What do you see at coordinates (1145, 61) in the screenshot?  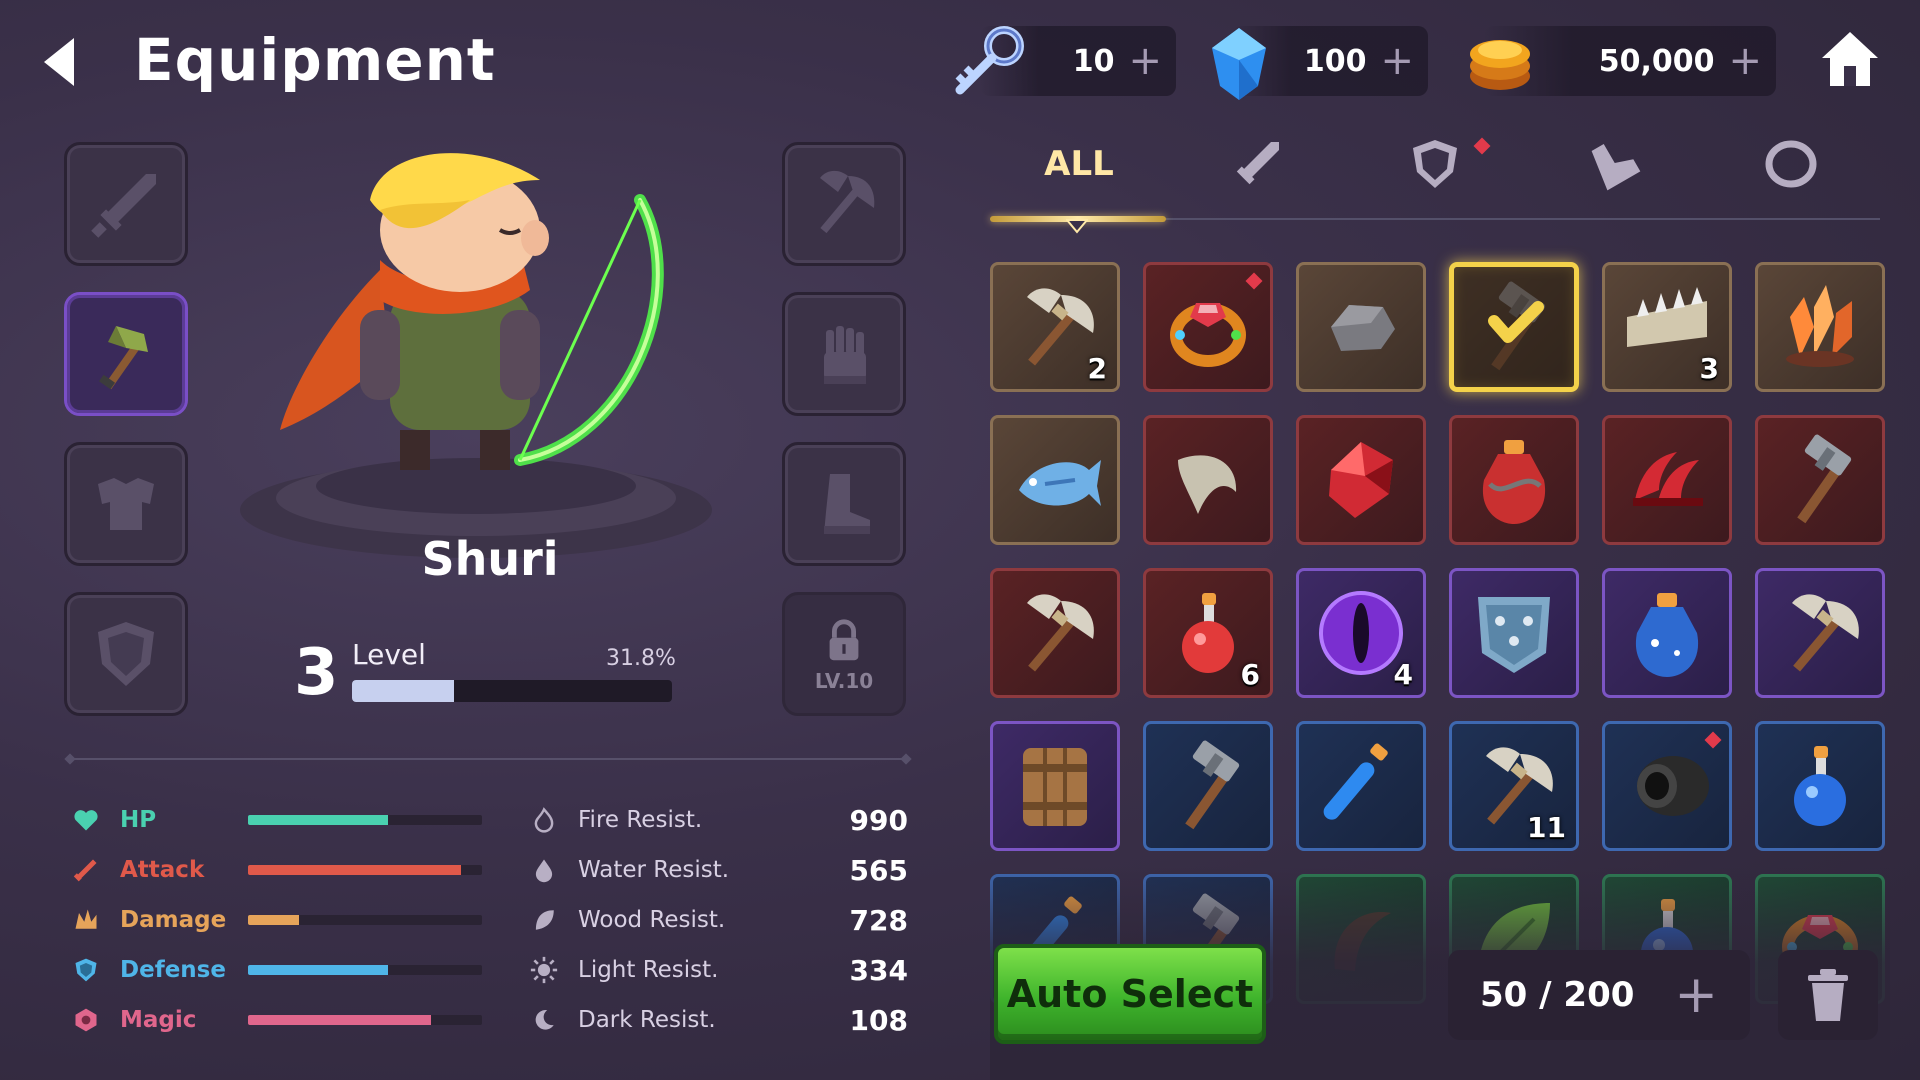 I see `add-keys-button: +` at bounding box center [1145, 61].